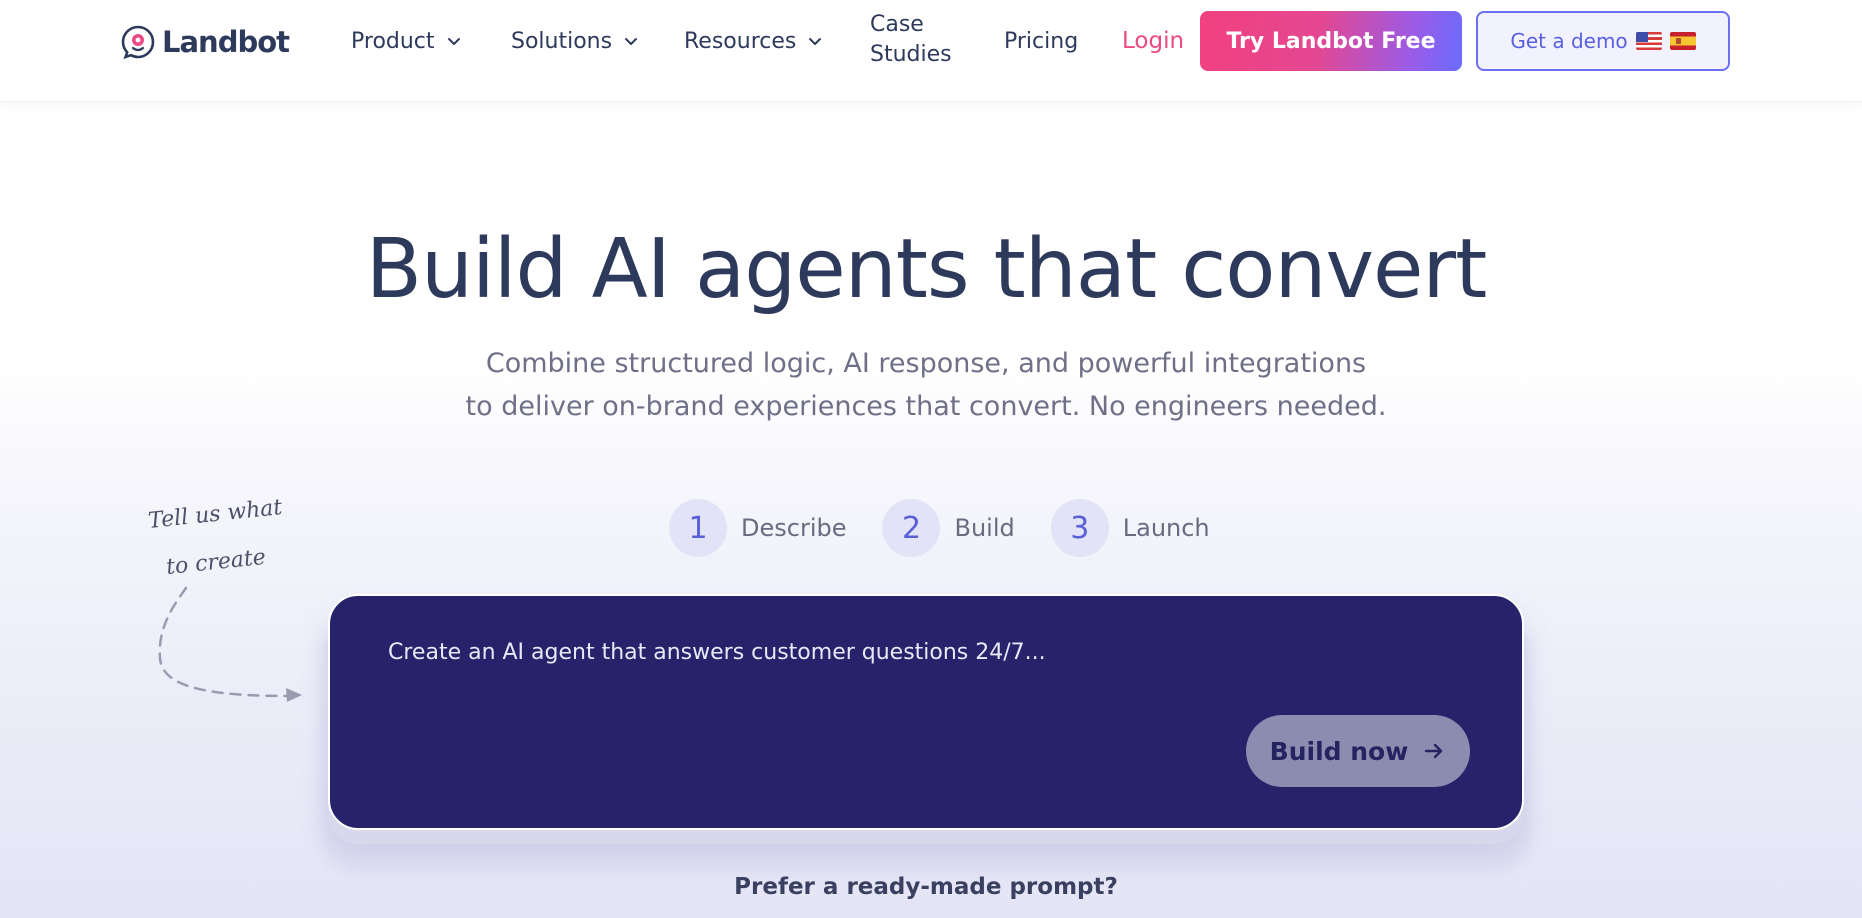 This screenshot has width=1862, height=918. I want to click on logo-text: Landbot, so click(226, 42).